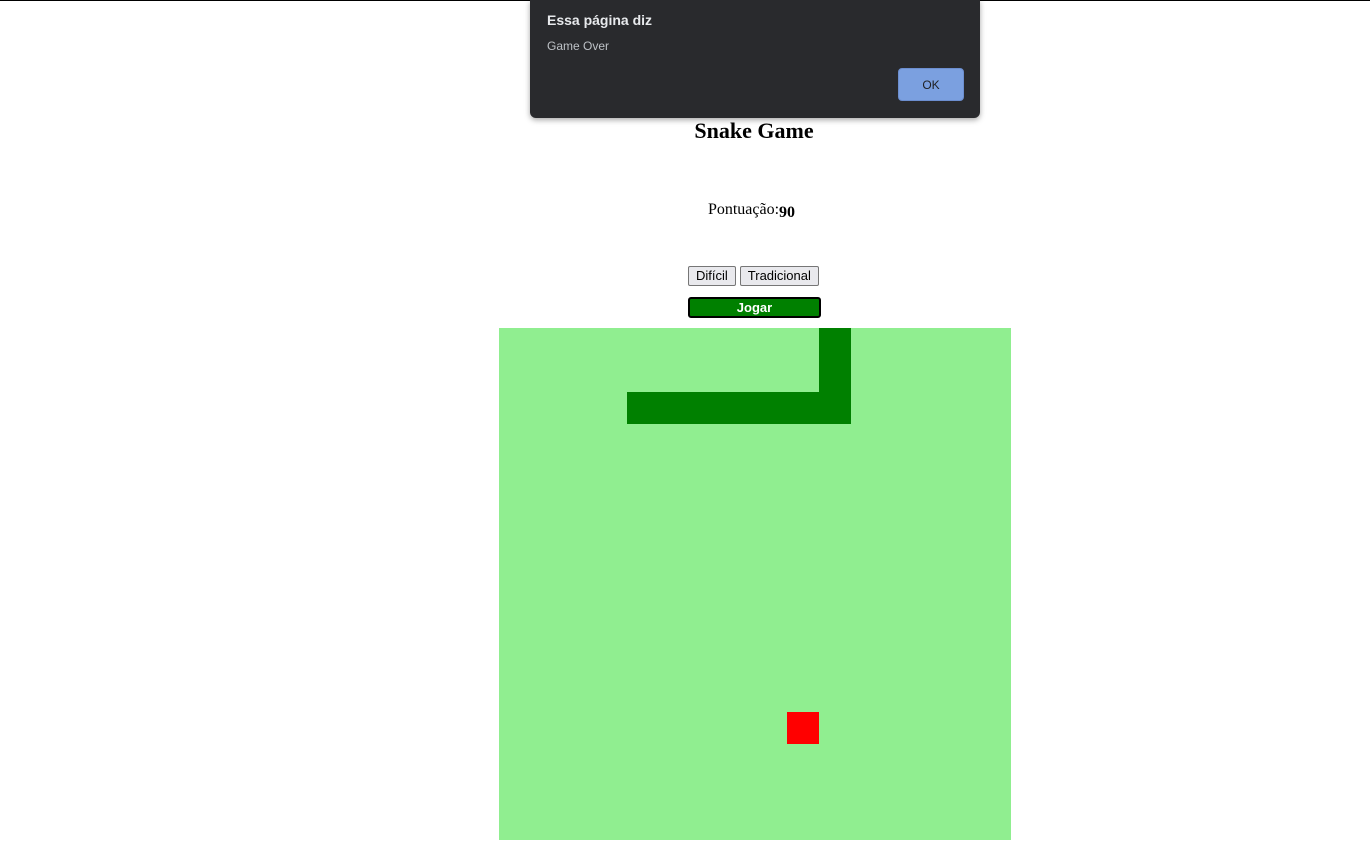 This screenshot has width=1370, height=868. I want to click on mode-selector: Difícil Tradicional, so click(753, 276).